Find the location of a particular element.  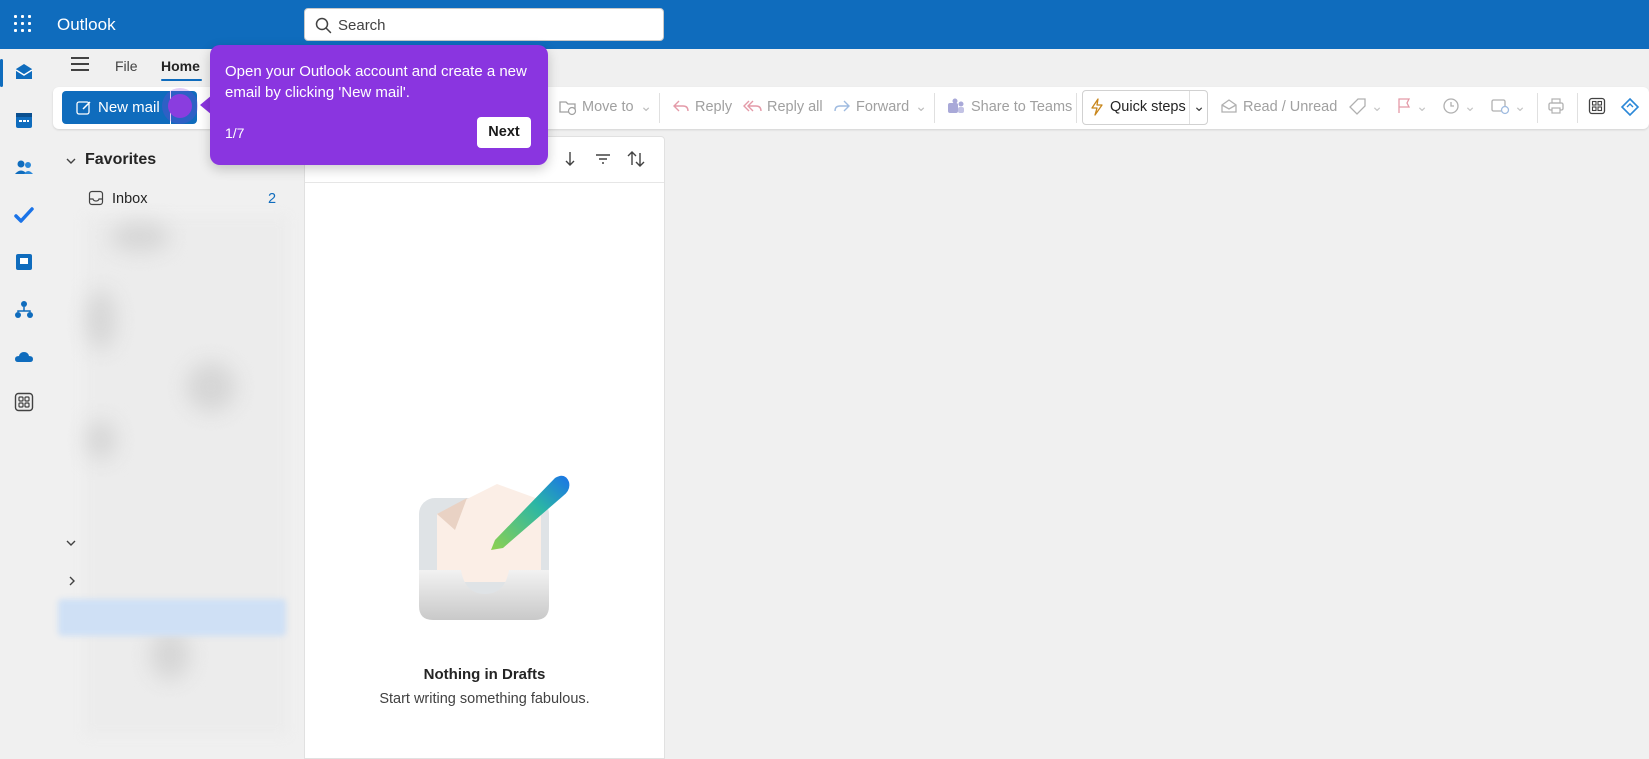

active-indicator is located at coordinates (1, 73).